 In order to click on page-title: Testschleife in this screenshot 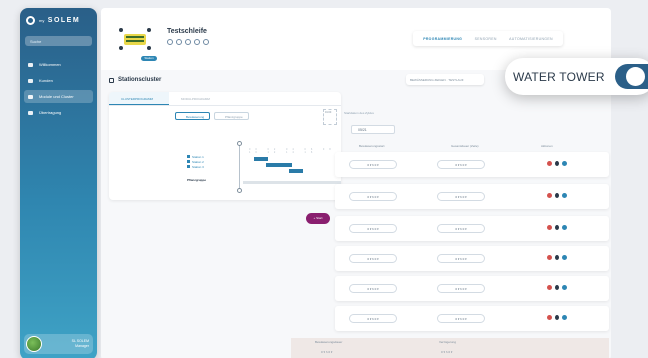, I will do `click(187, 31)`.